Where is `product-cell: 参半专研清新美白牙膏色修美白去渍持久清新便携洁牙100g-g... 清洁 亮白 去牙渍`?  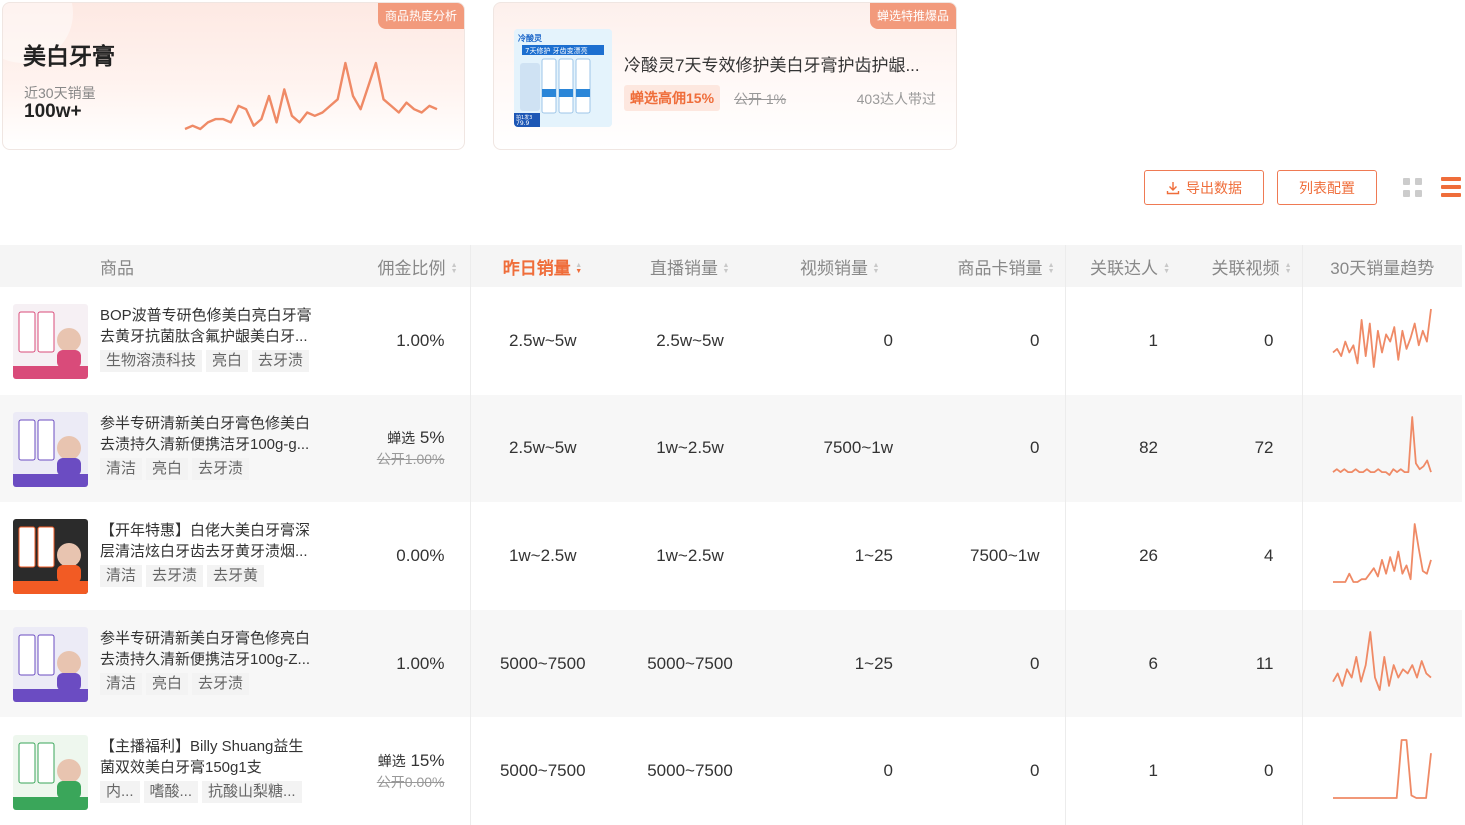
product-cell: 参半专研清新美白牙膏色修美白去渍持久清新便携洁牙100g-g... 清洁 亮白 去牙渍 is located at coordinates (172, 448).